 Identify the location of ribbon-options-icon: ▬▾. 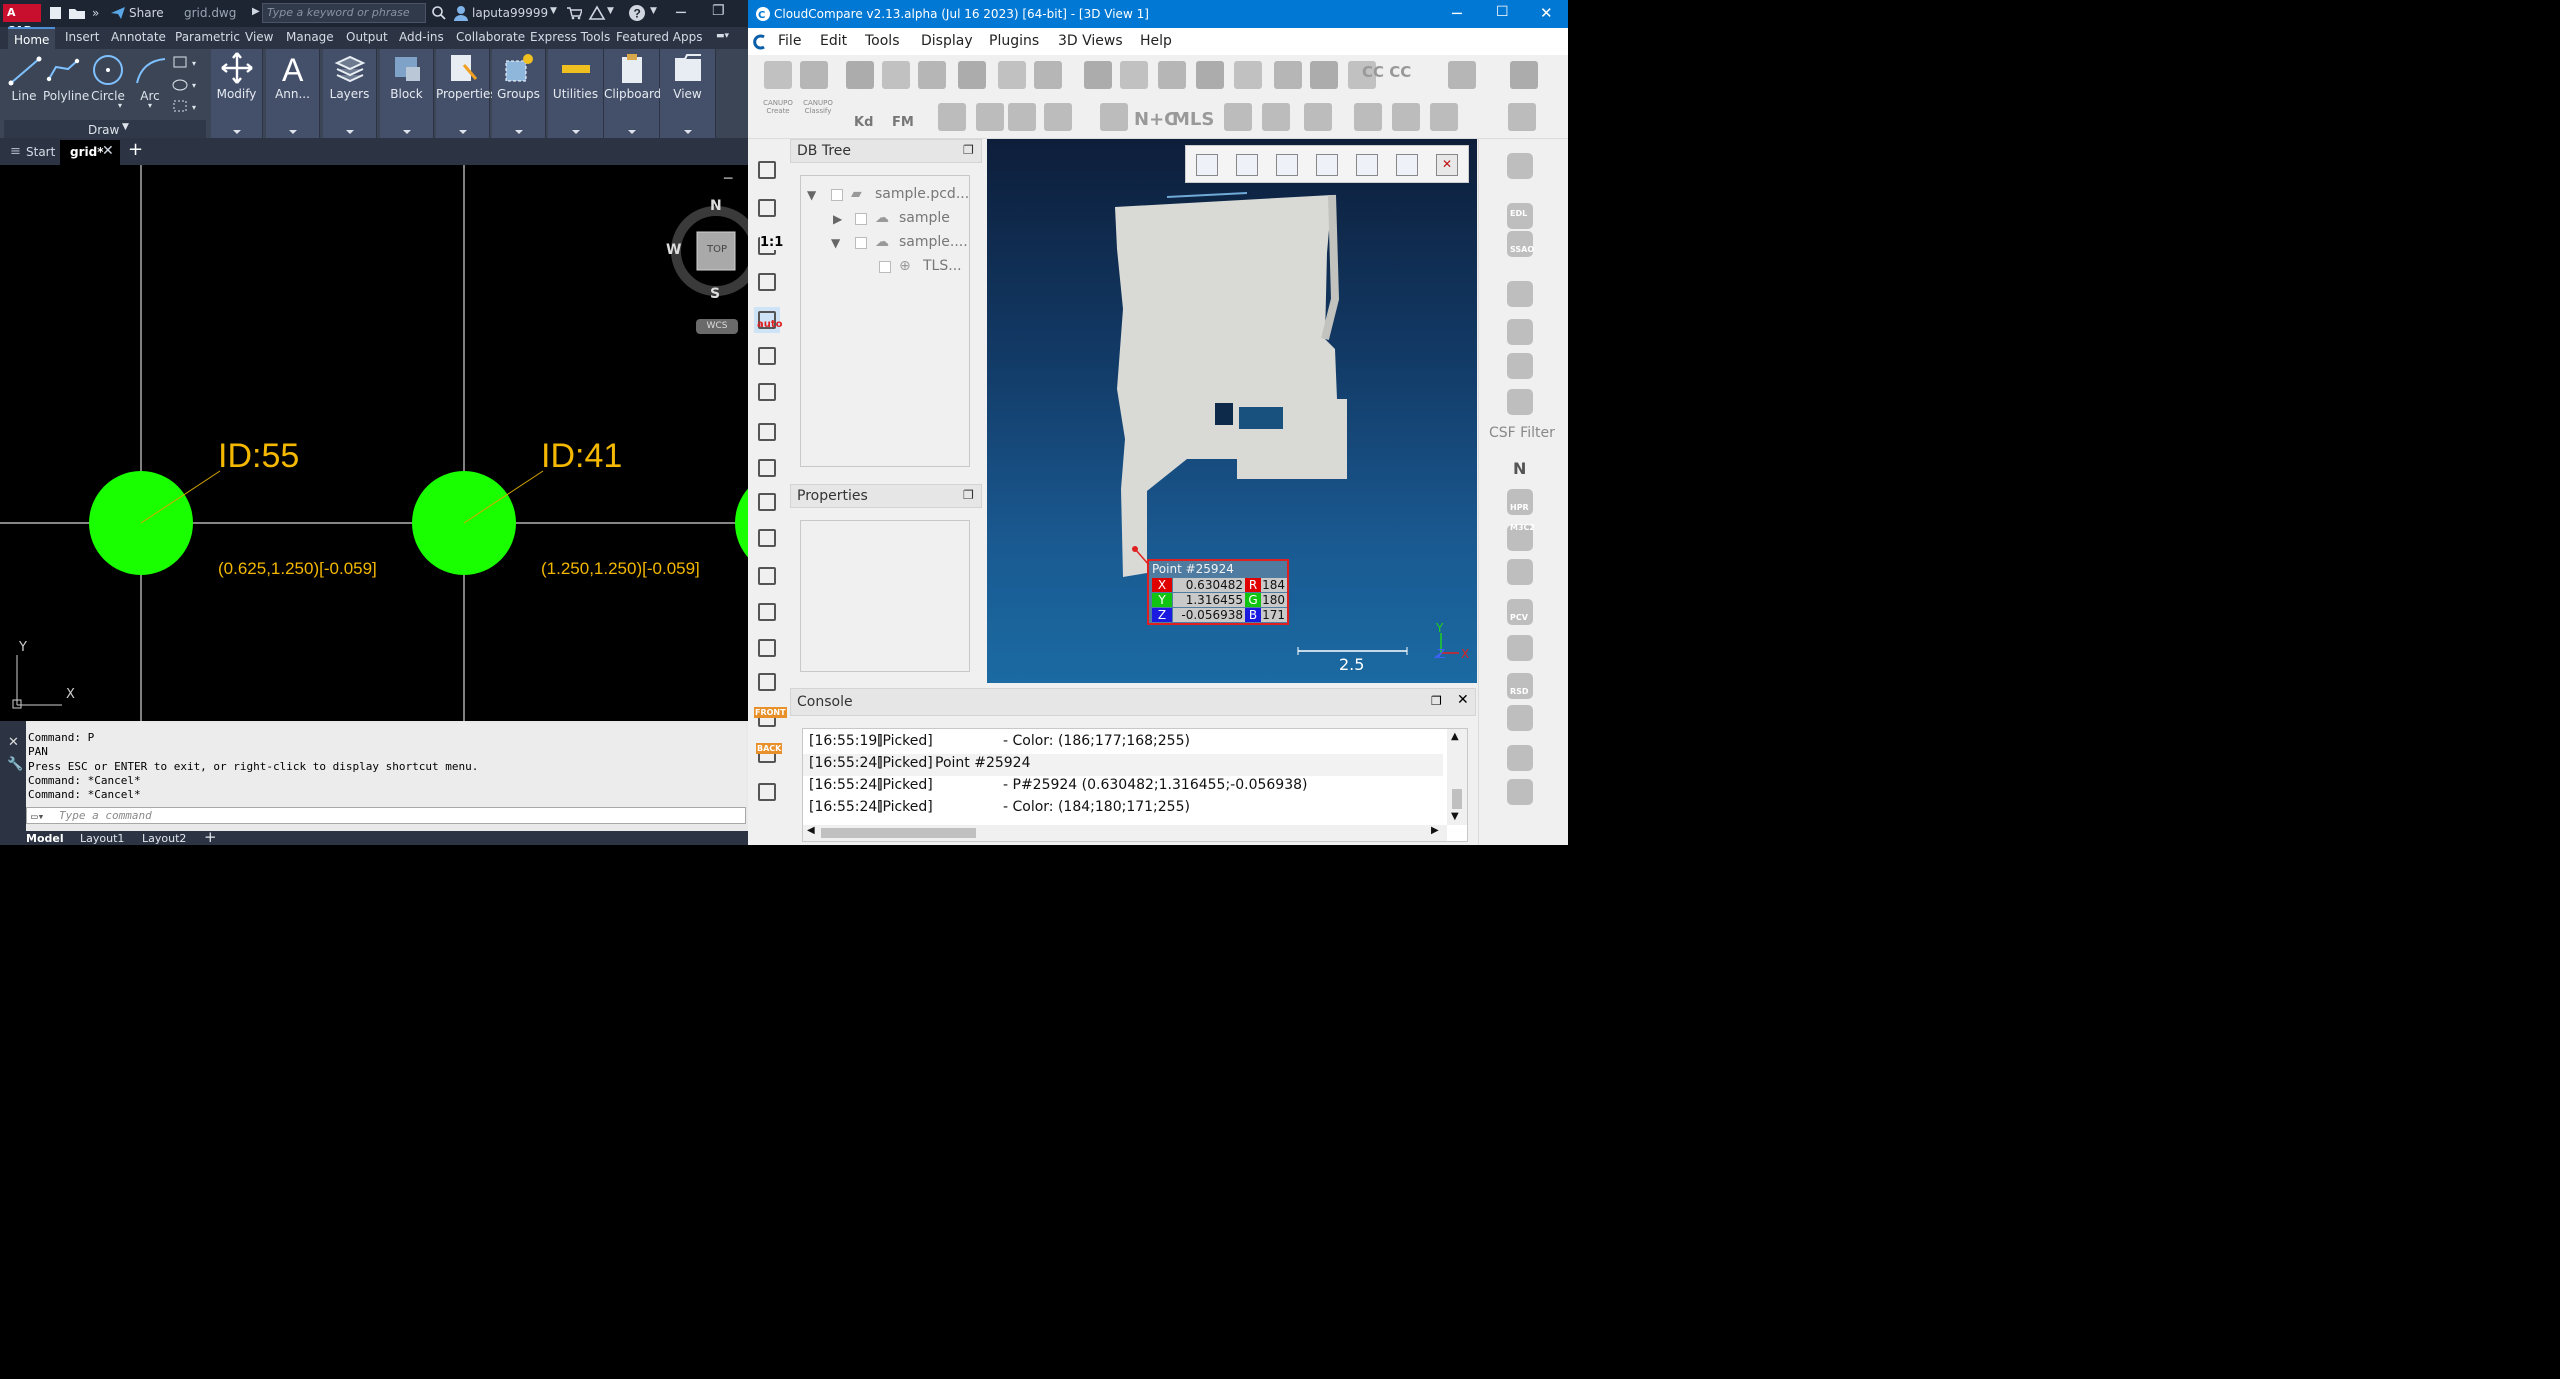
(722, 36).